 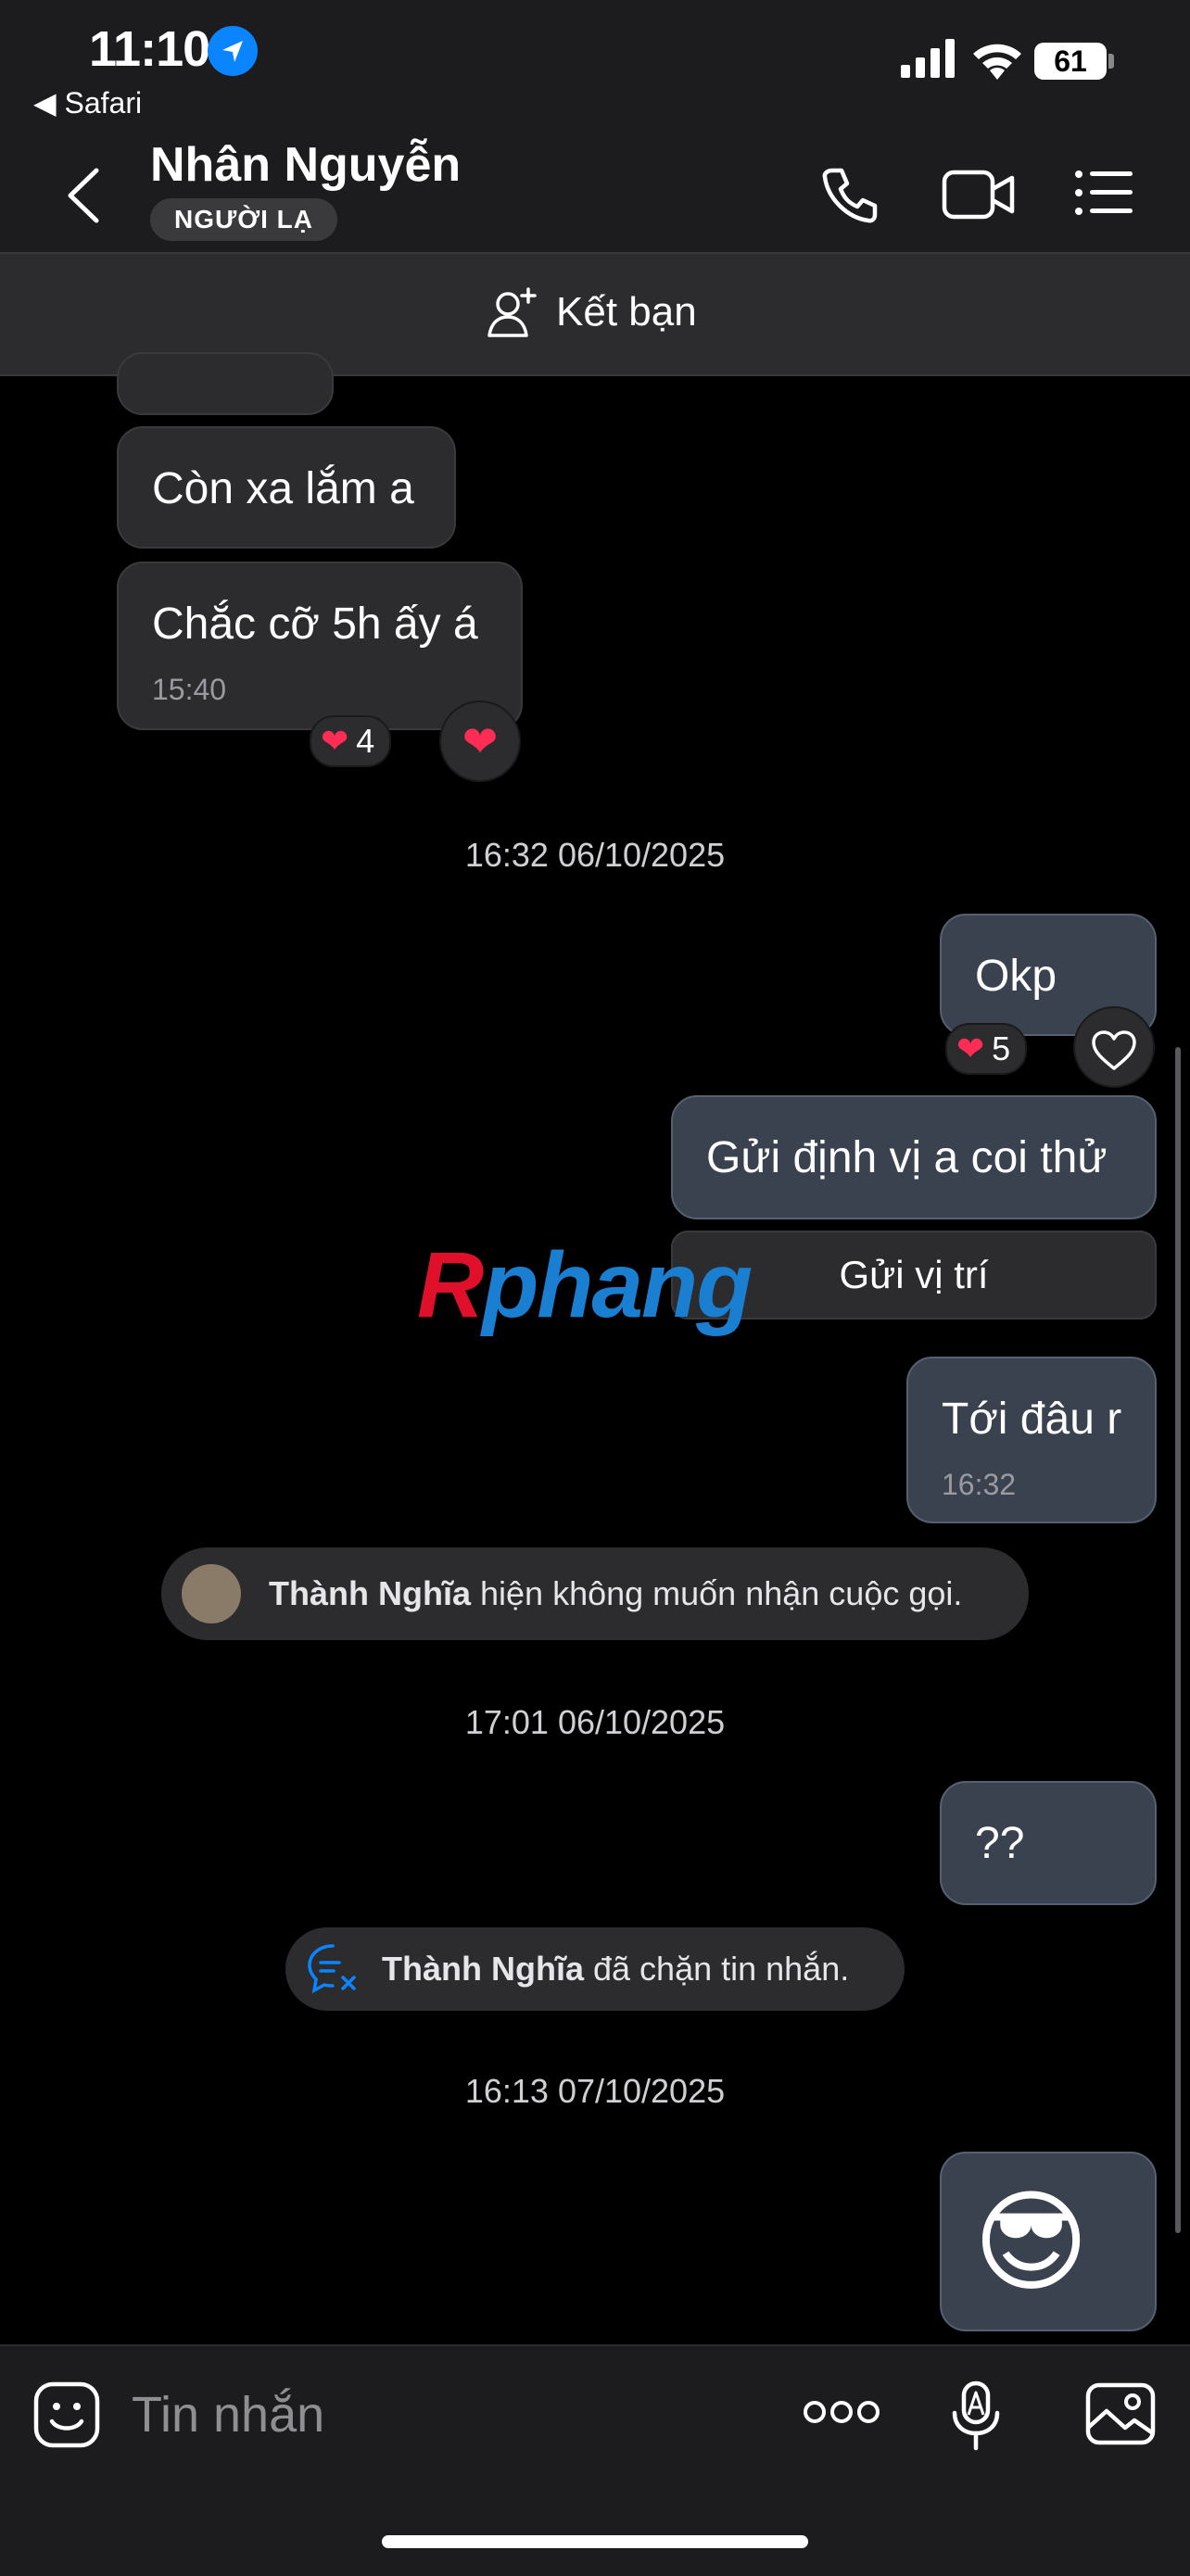 I want to click on wifi-icon, so click(x=997, y=61).